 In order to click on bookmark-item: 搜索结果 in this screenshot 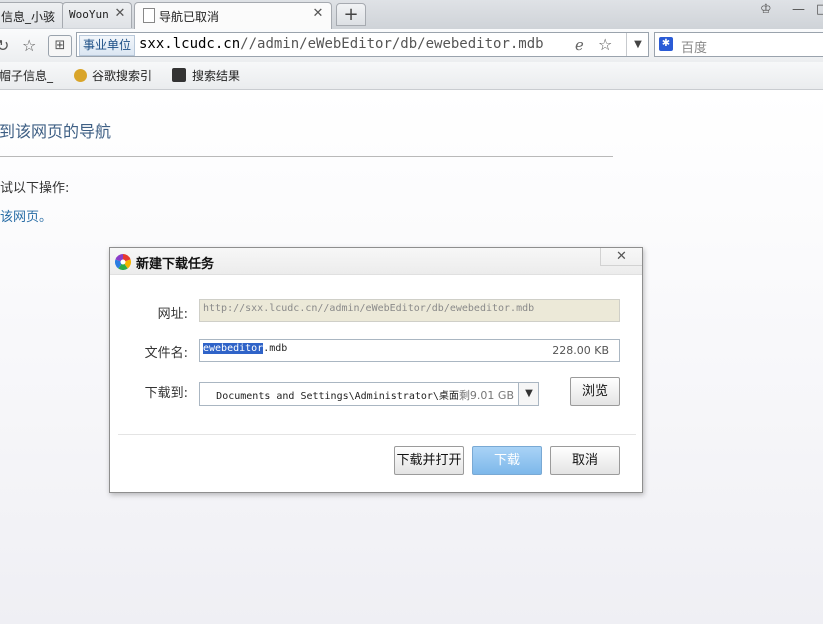, I will do `click(216, 75)`.